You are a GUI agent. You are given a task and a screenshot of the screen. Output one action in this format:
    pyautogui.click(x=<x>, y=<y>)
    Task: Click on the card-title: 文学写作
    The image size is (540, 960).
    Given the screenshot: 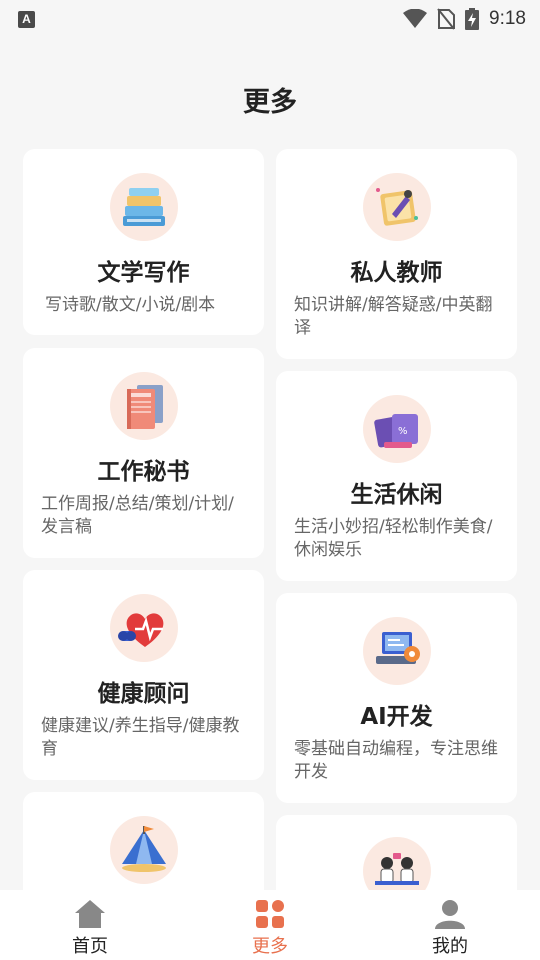 What is the action you would take?
    pyautogui.click(x=143, y=273)
    